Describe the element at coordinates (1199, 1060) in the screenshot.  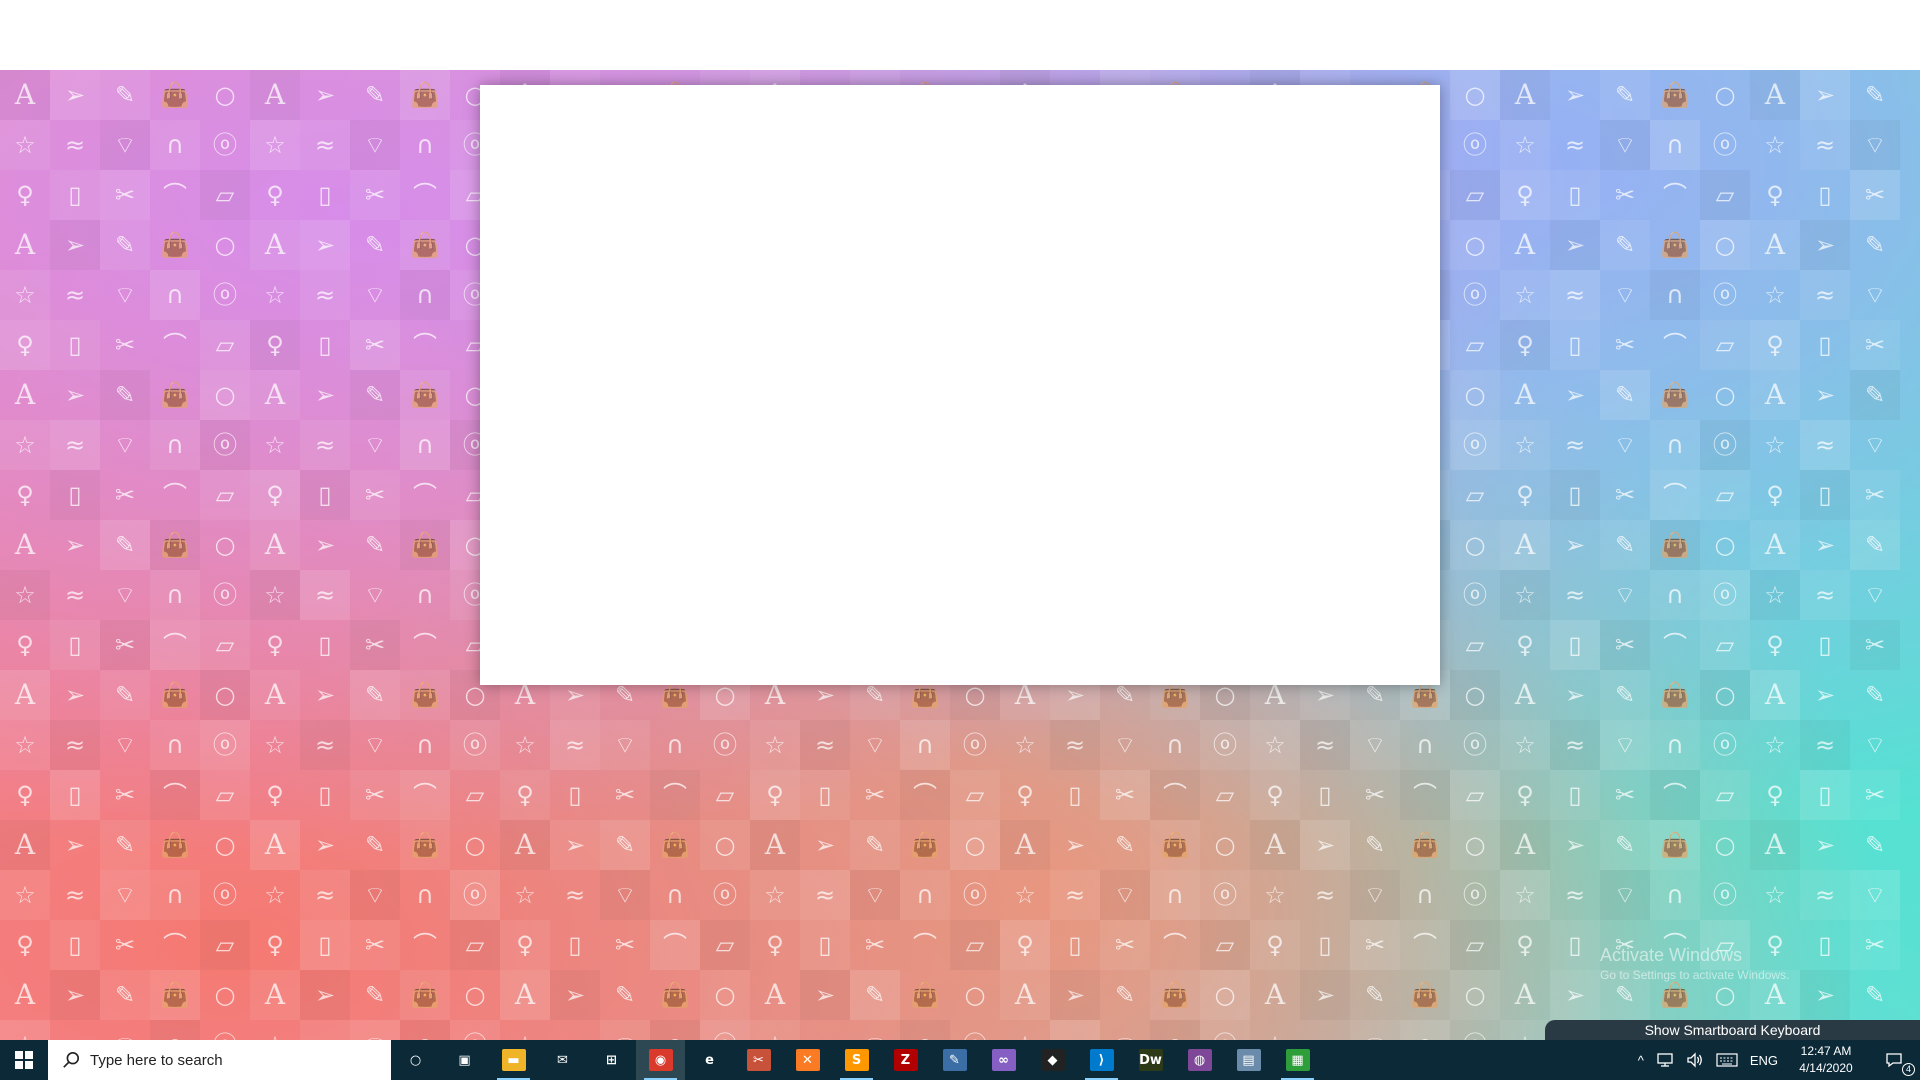
I see `taskbar-tor-button: ◍` at that location.